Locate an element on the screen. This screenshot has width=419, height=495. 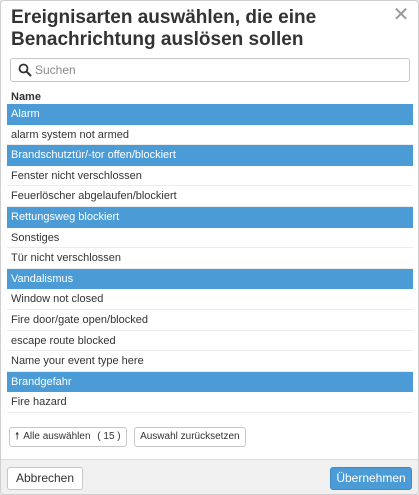
list-item: Fenster nicht verschlossen is located at coordinates (210, 176).